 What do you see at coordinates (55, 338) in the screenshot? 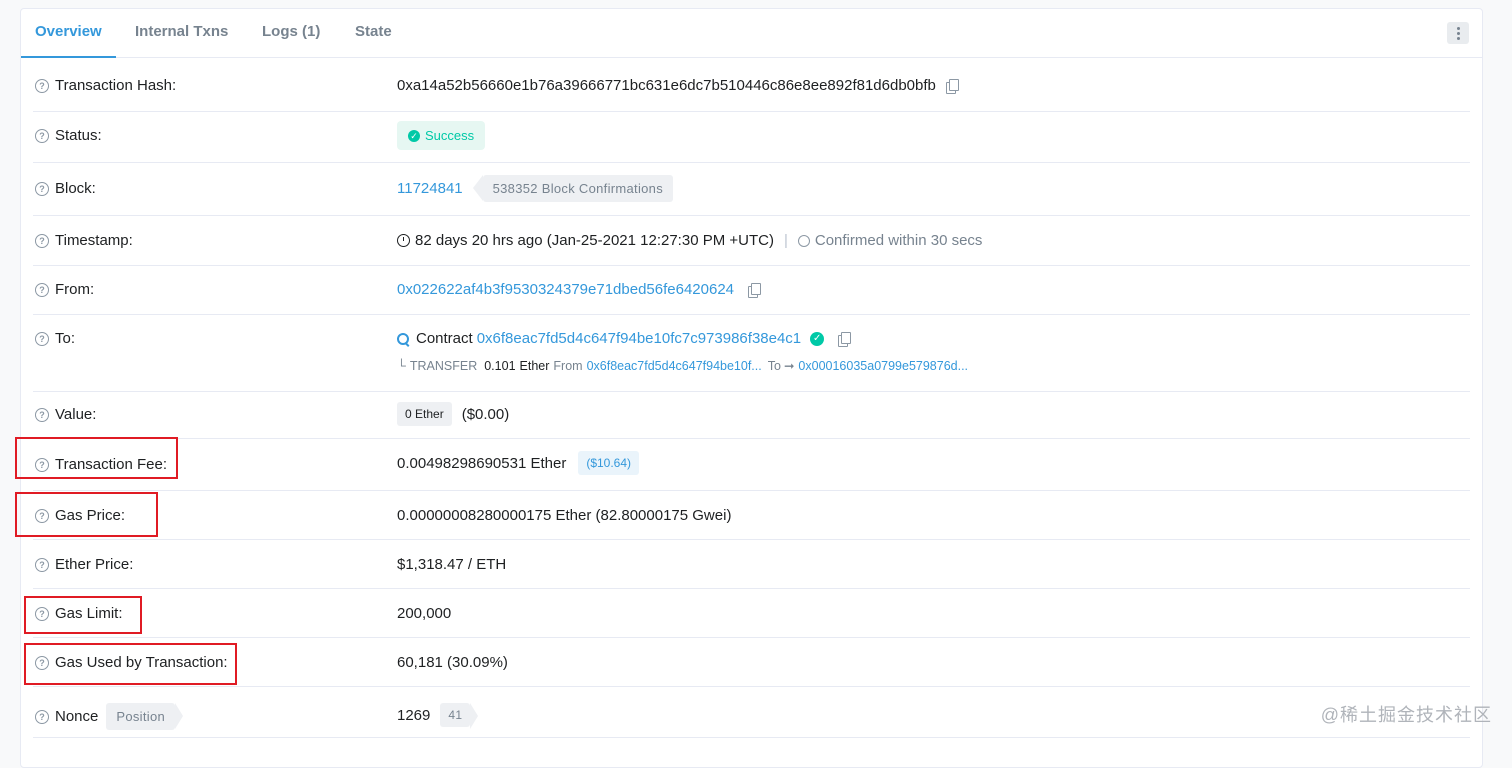
I see `to-label: ? To:` at bounding box center [55, 338].